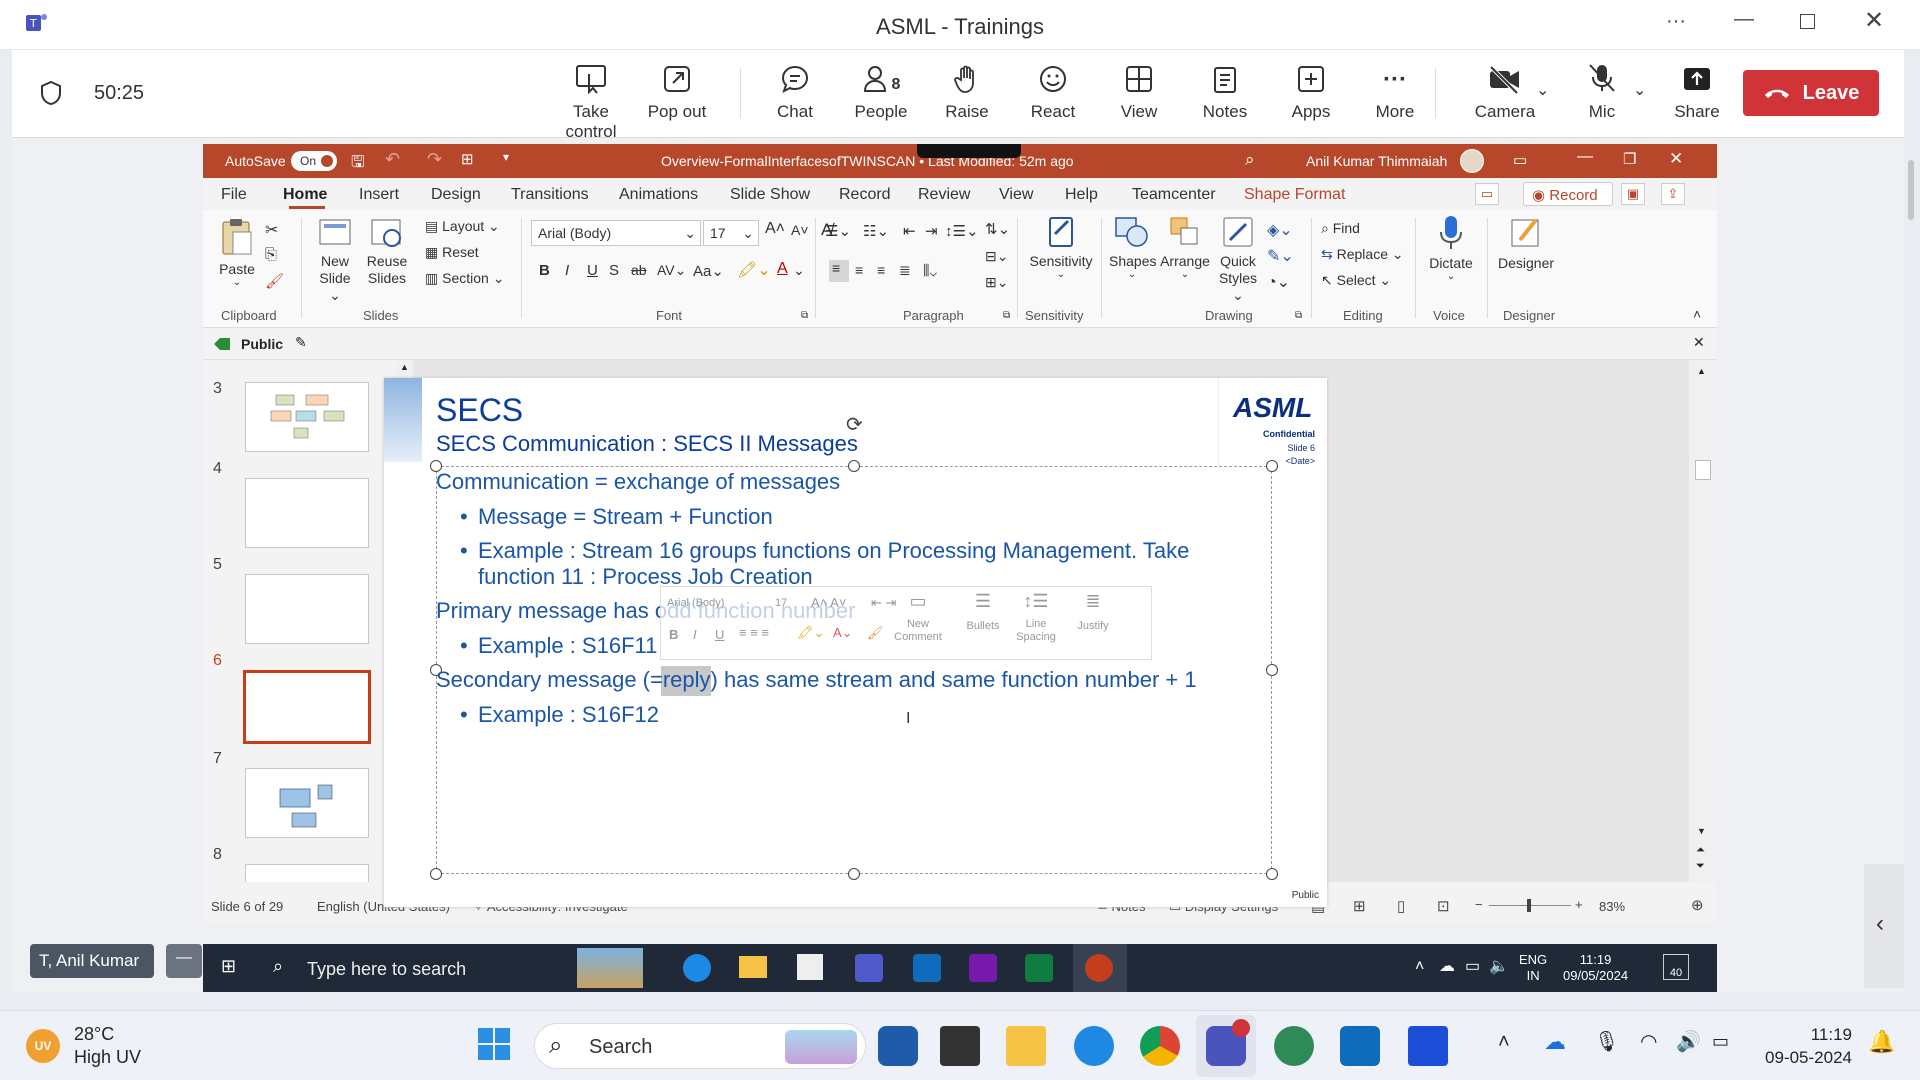  Describe the element at coordinates (1676, 967) in the screenshot. I see `vm-notification-icon: 40` at that location.